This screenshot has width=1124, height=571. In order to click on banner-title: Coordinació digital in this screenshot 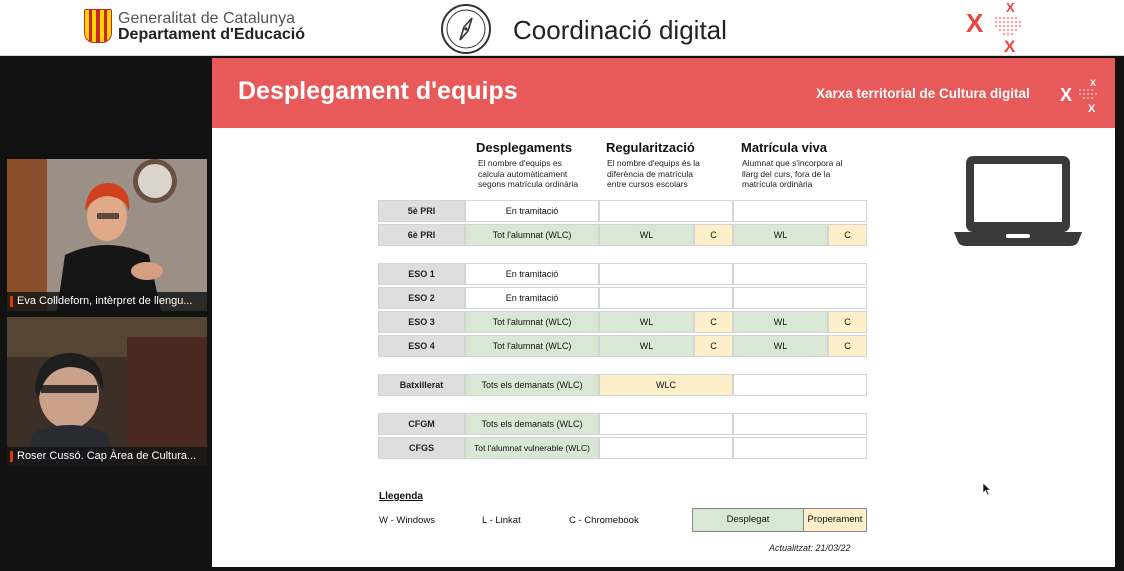, I will do `click(620, 30)`.